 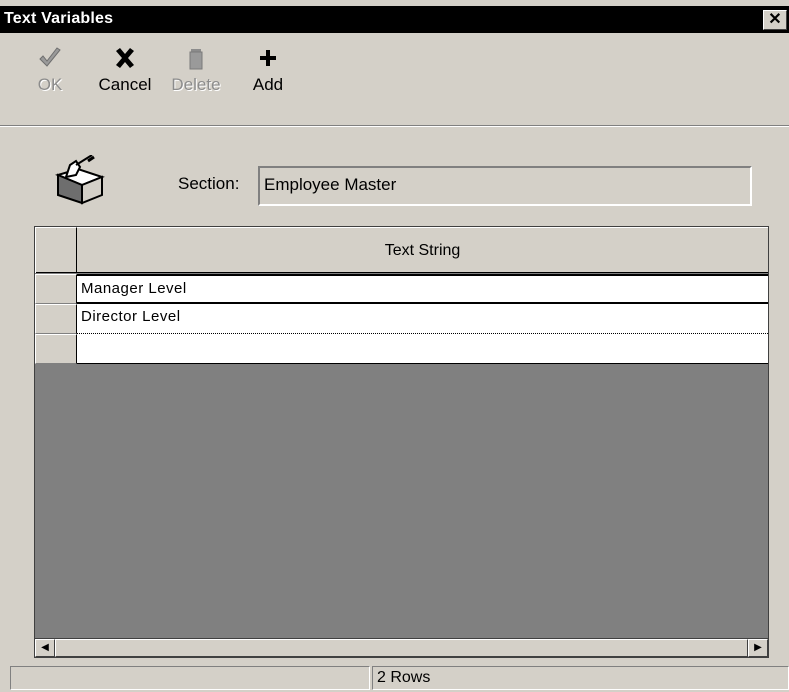 I want to click on scroll-left-button: ◀, so click(x=45, y=648).